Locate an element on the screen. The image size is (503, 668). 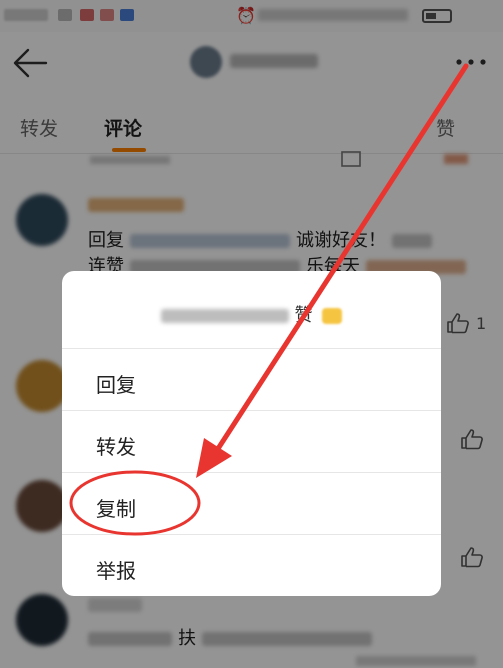
dialog-title-text: 赞 is located at coordinates (303, 315).